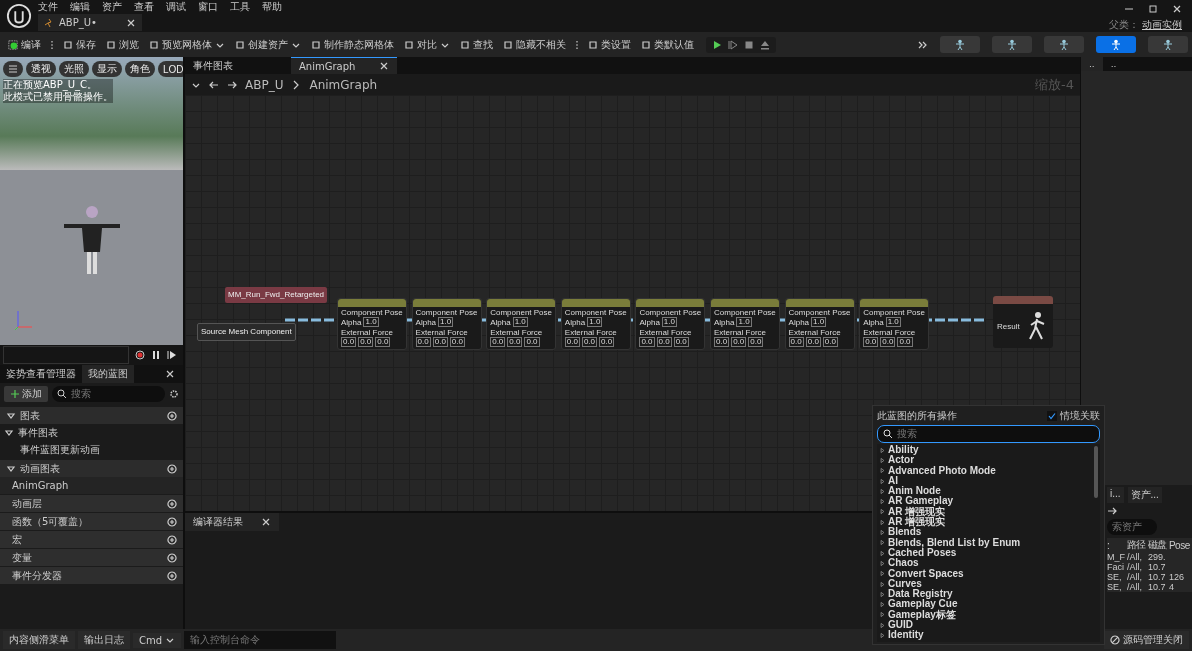  Describe the element at coordinates (122, 44) in the screenshot. I see `toolbar-button: 浏览` at that location.